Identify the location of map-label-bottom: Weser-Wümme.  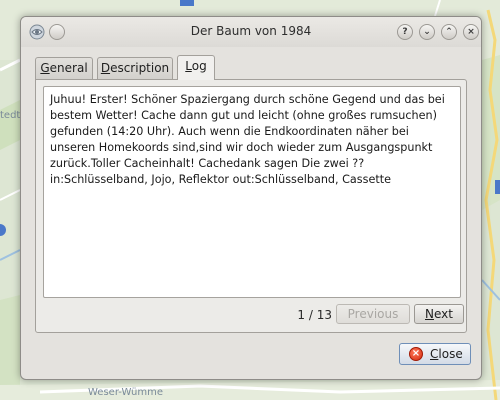
(125, 392).